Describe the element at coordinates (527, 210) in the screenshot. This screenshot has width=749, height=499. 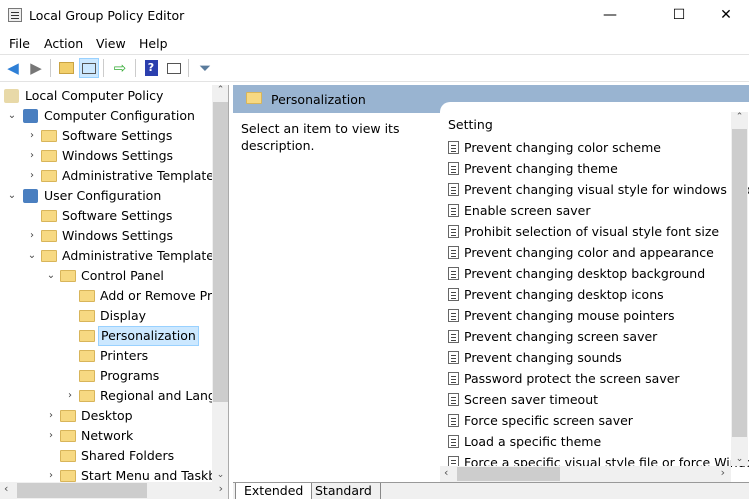
I see `setting-name: Enable screen saver` at that location.